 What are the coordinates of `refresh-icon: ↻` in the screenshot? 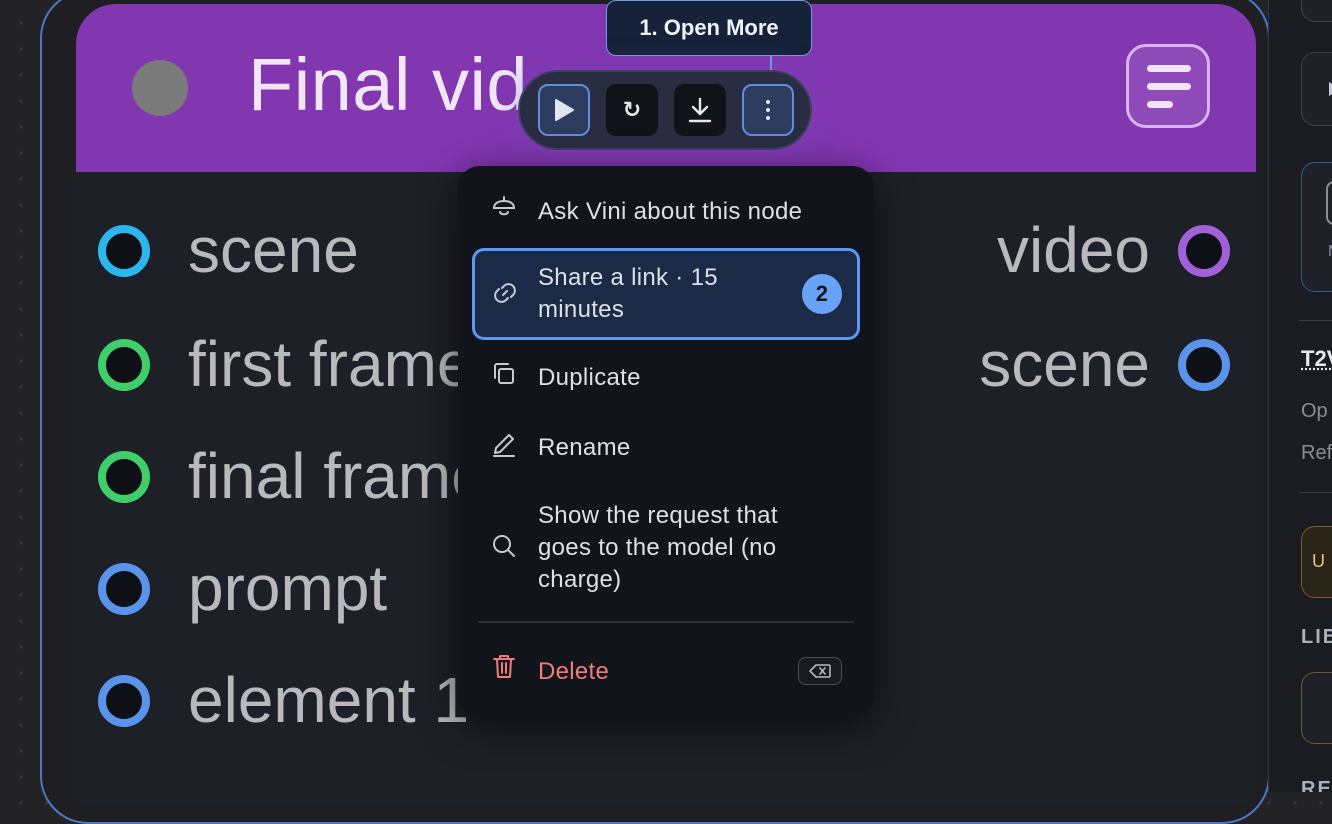 It's located at (632, 109).